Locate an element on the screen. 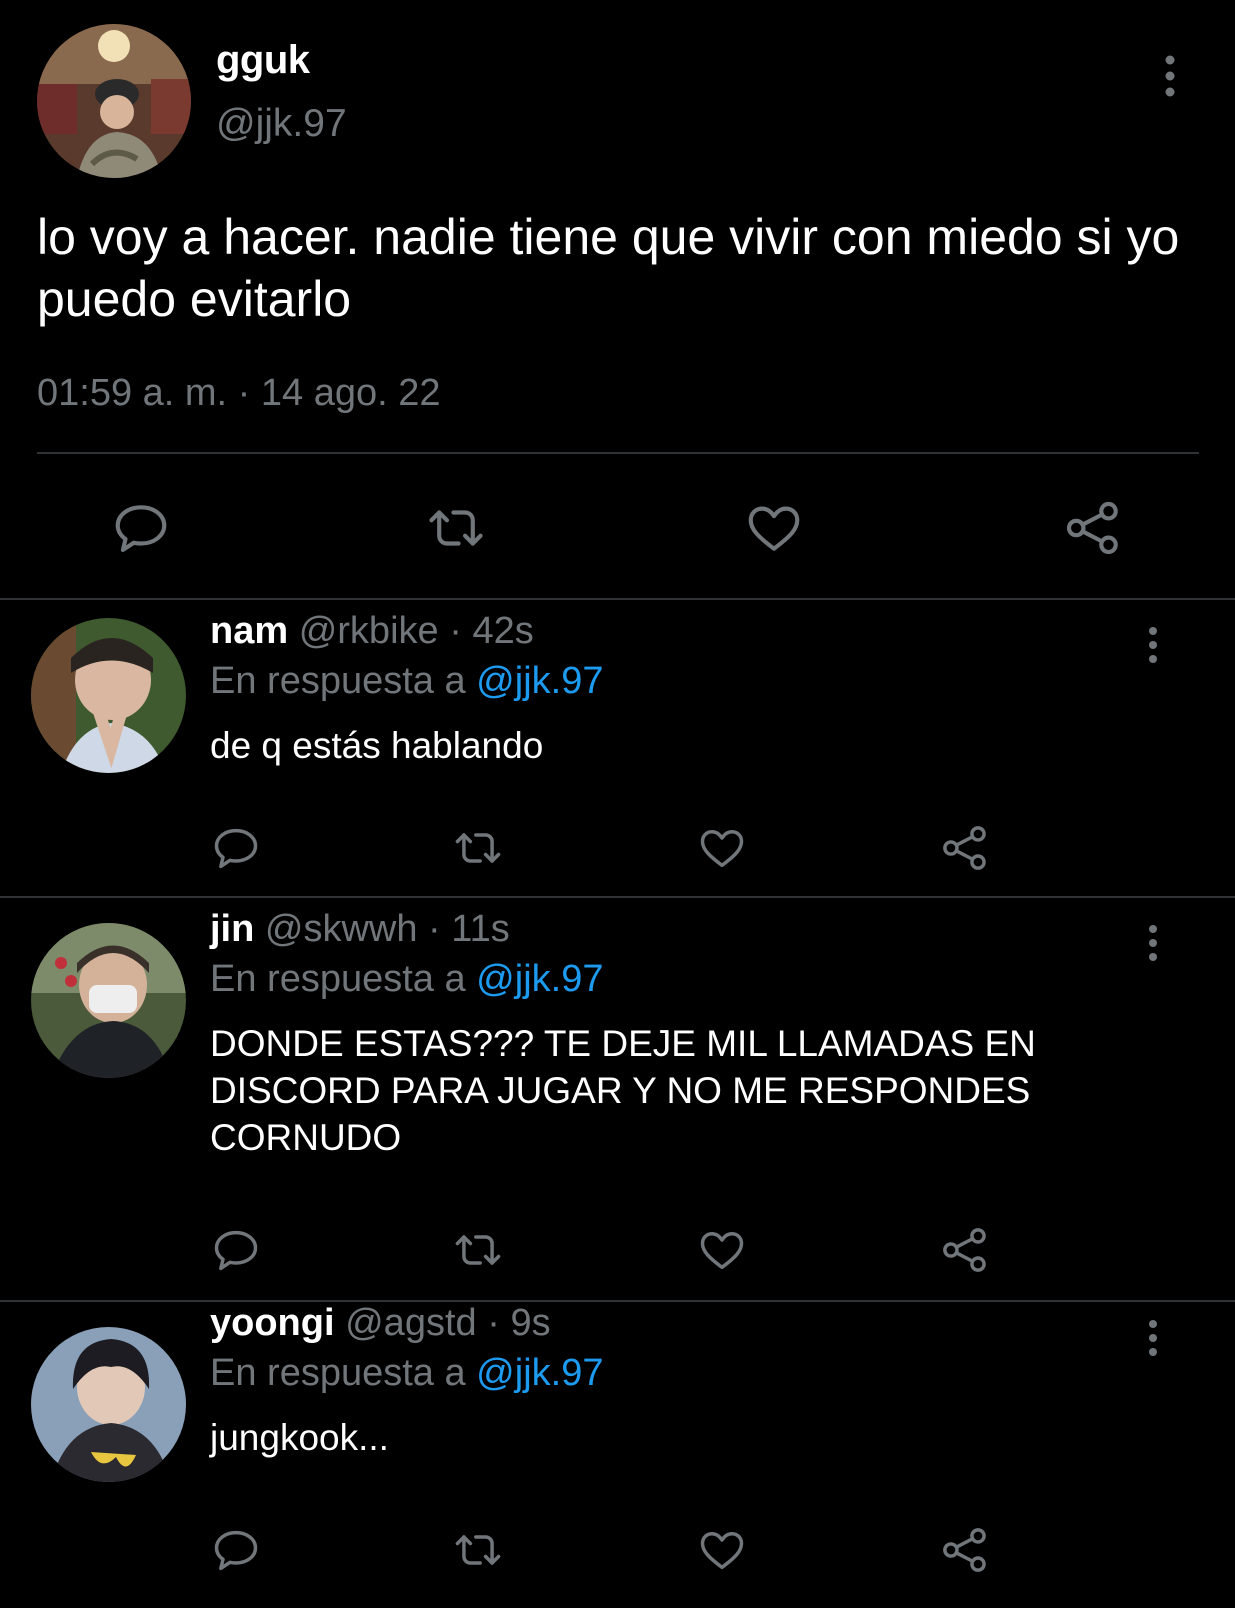 Image resolution: width=1235 pixels, height=1608 pixels. display-name: yoongi is located at coordinates (272, 1323).